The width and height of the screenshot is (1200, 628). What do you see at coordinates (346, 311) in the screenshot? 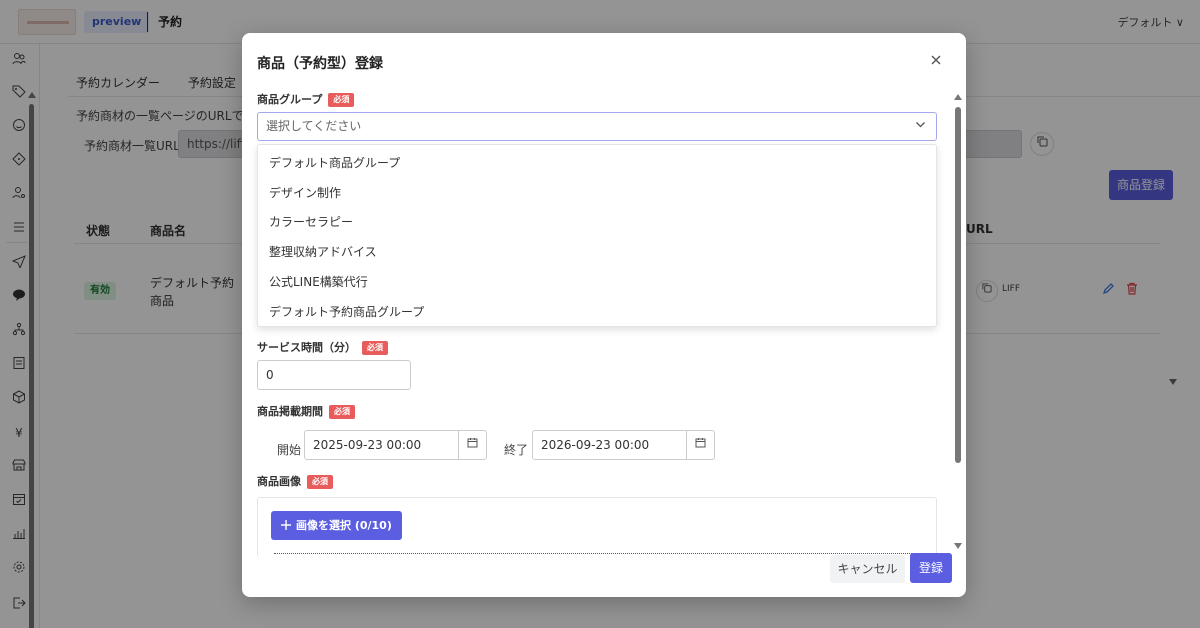
I see `dropdown-option: デフォルト予約商品グループ` at bounding box center [346, 311].